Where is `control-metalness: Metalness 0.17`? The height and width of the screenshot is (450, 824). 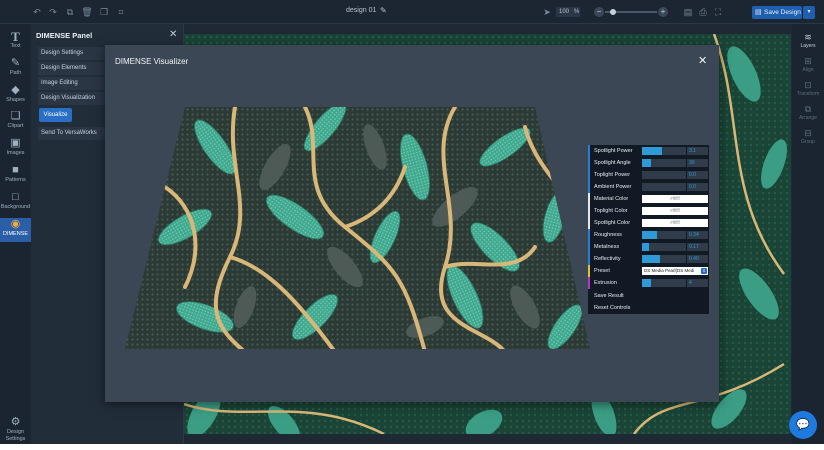 control-metalness: Metalness 0.17 is located at coordinates (648, 247).